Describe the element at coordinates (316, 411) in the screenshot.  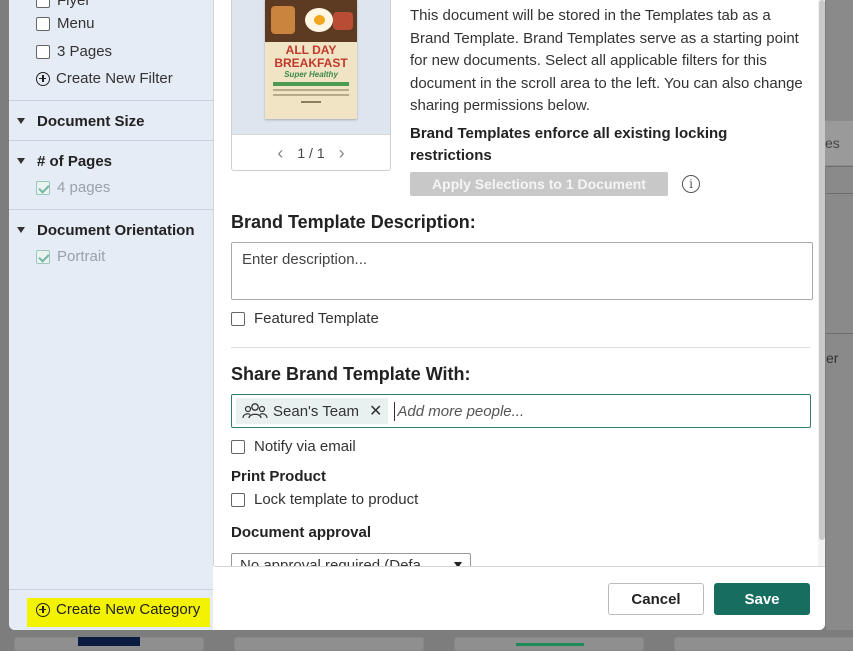
I see `team-chip-label: Sean's Team` at that location.